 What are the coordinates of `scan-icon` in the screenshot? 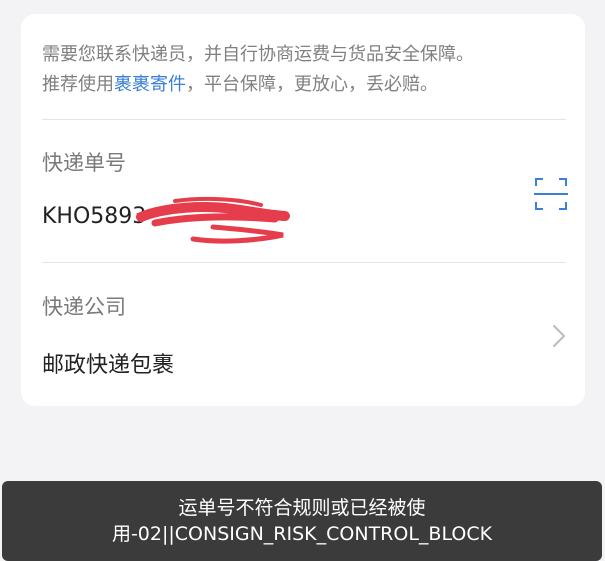 It's located at (551, 194).